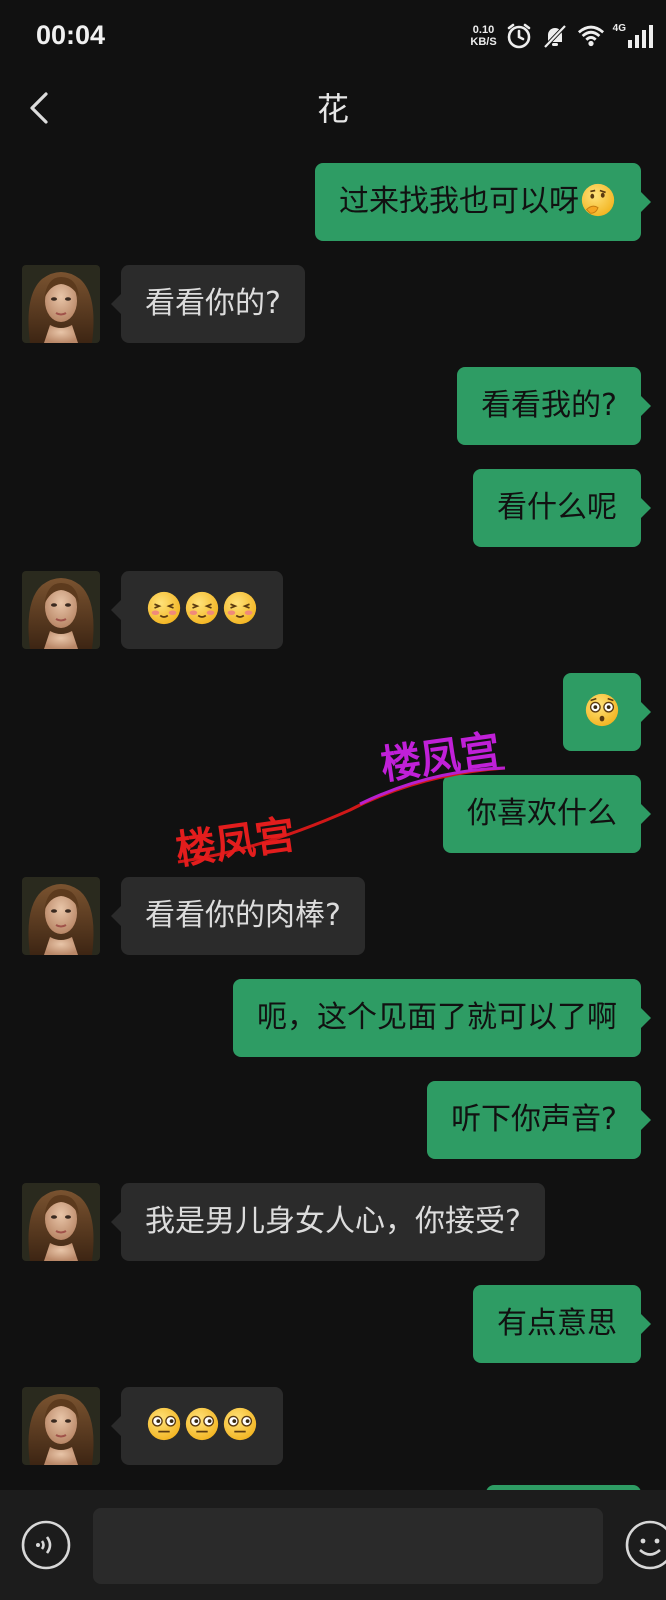  Describe the element at coordinates (483, 30) in the screenshot. I see `net-speed-value: 0.10` at that location.